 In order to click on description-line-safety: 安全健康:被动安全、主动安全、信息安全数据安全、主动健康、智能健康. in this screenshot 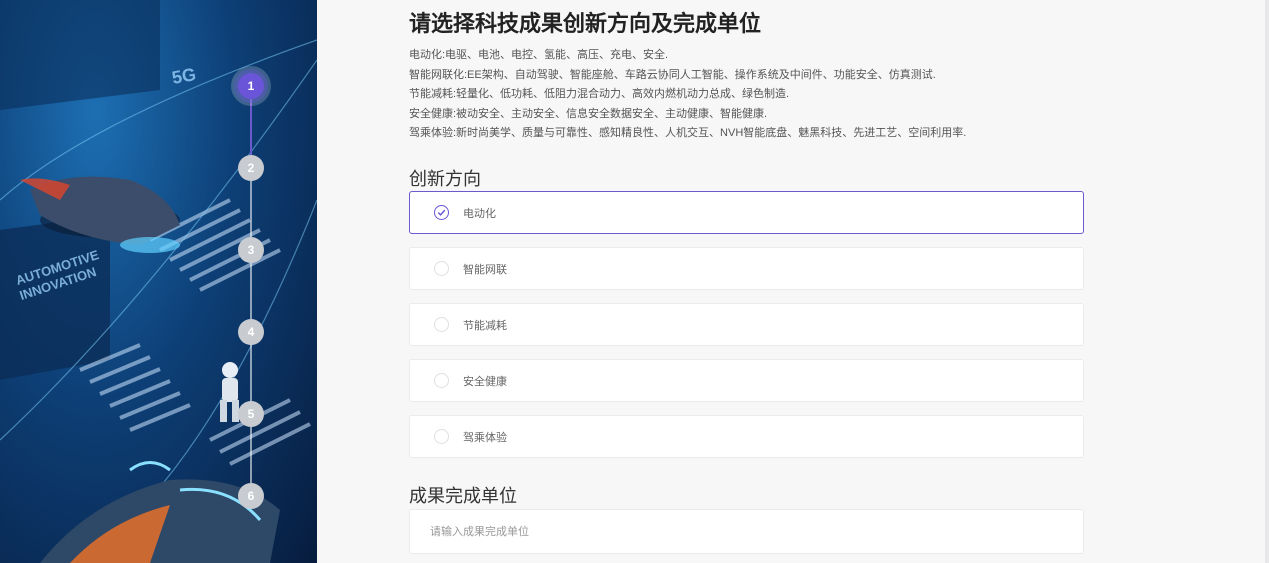, I will do `click(588, 113)`.